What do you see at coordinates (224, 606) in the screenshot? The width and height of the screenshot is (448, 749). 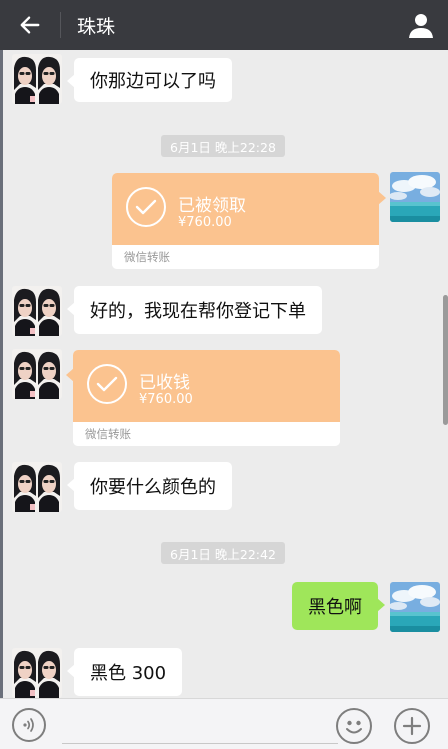 I see `message-row: 黑色啊` at bounding box center [224, 606].